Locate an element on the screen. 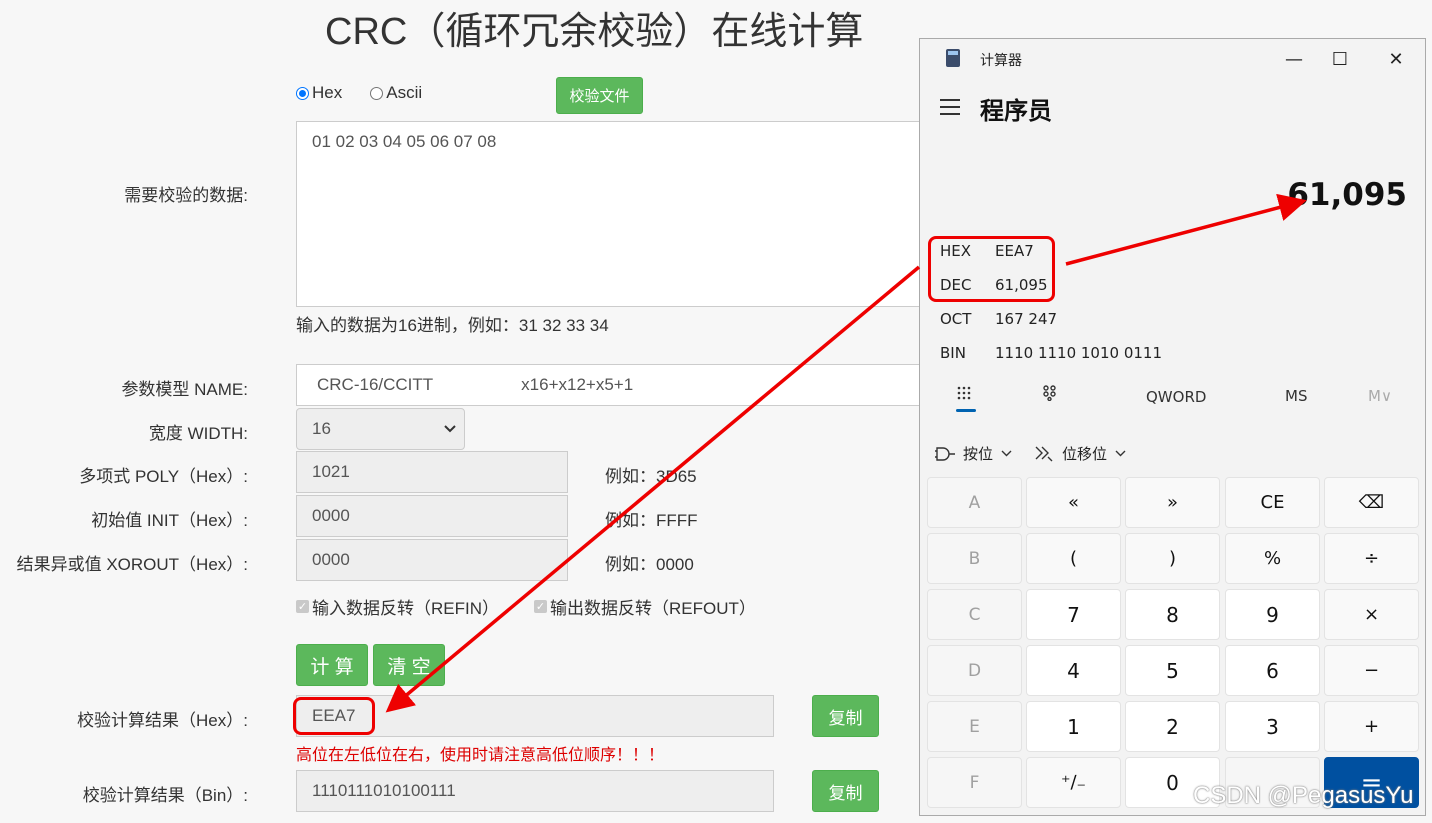 The image size is (1432, 823). width-label: 宽度 WIDTH: is located at coordinates (198, 433).